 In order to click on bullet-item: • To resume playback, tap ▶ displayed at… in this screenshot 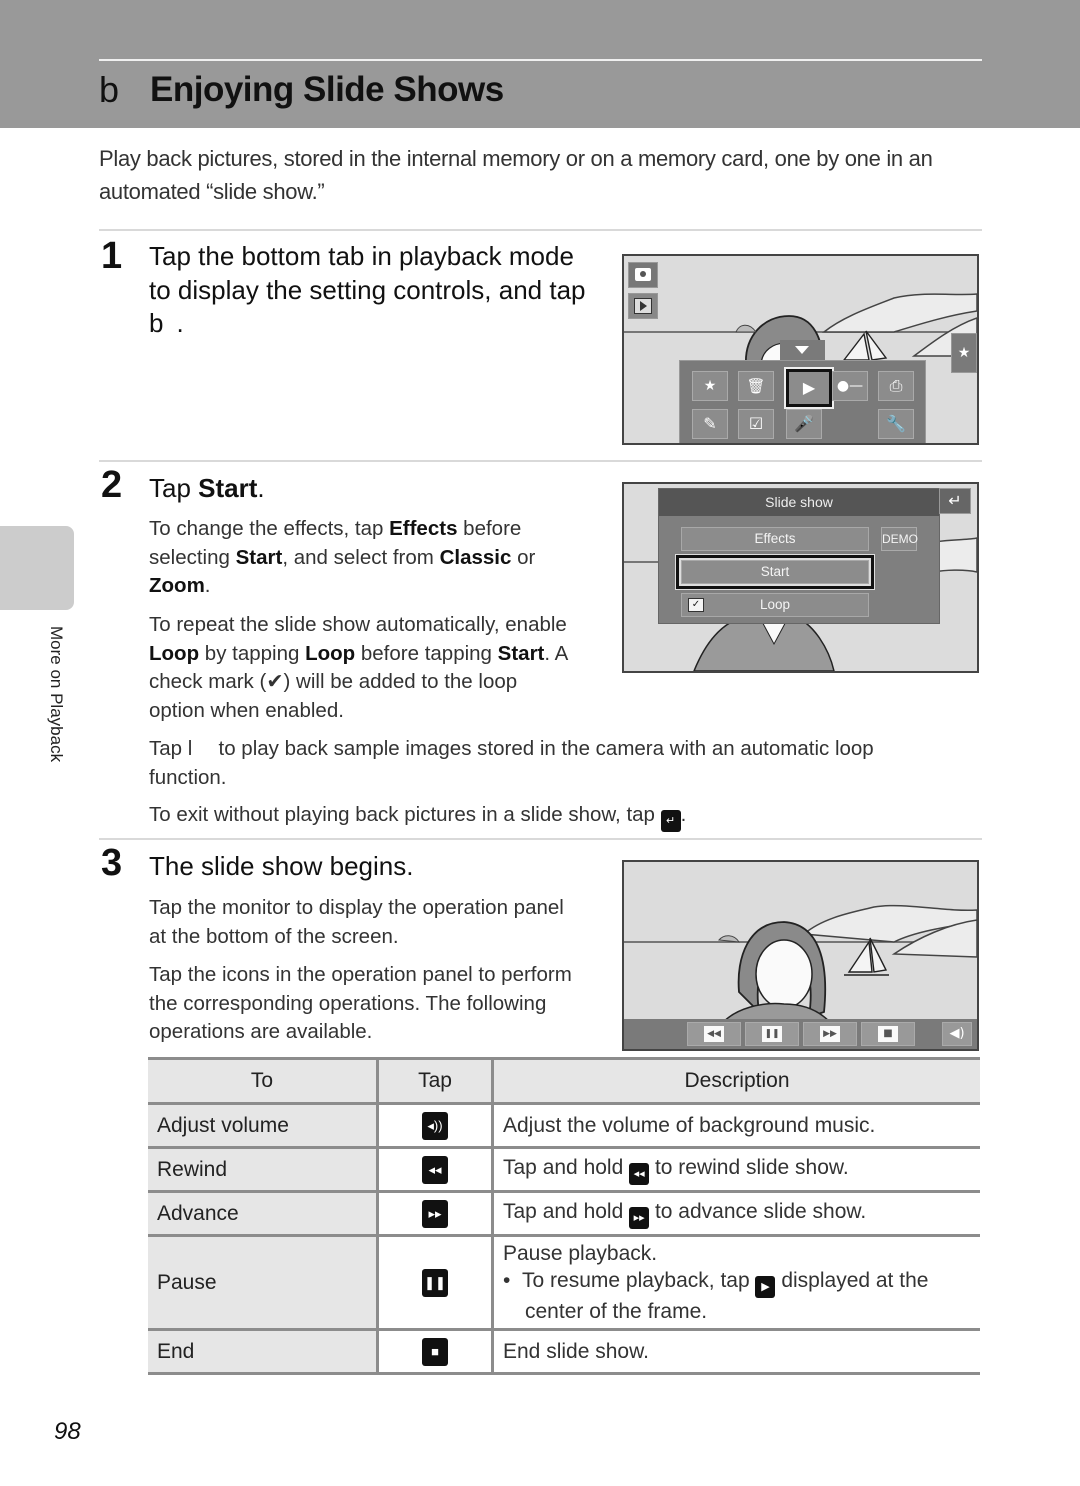, I will do `click(716, 1296)`.